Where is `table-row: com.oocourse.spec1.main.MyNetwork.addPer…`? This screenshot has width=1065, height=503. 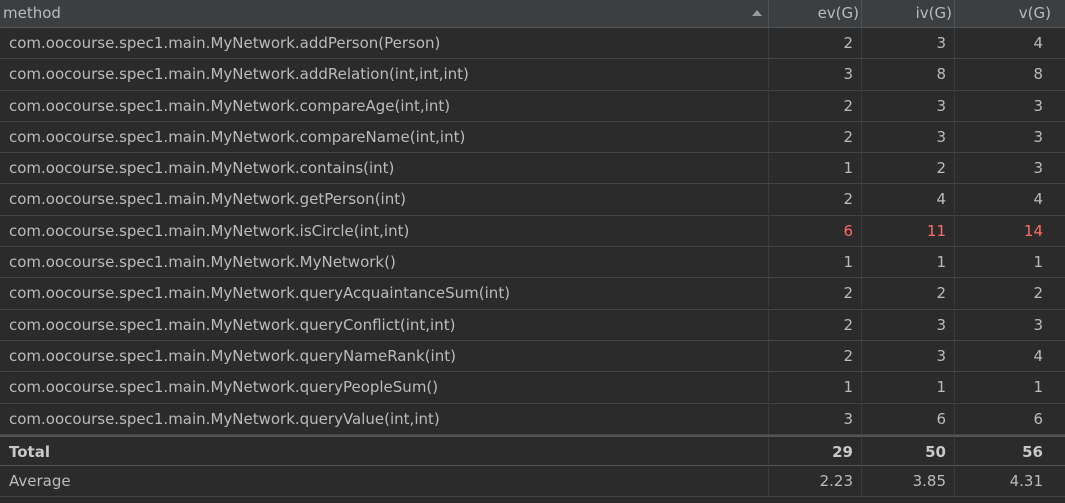
table-row: com.oocourse.spec1.main.MyNetwork.addPer… is located at coordinates (532, 44).